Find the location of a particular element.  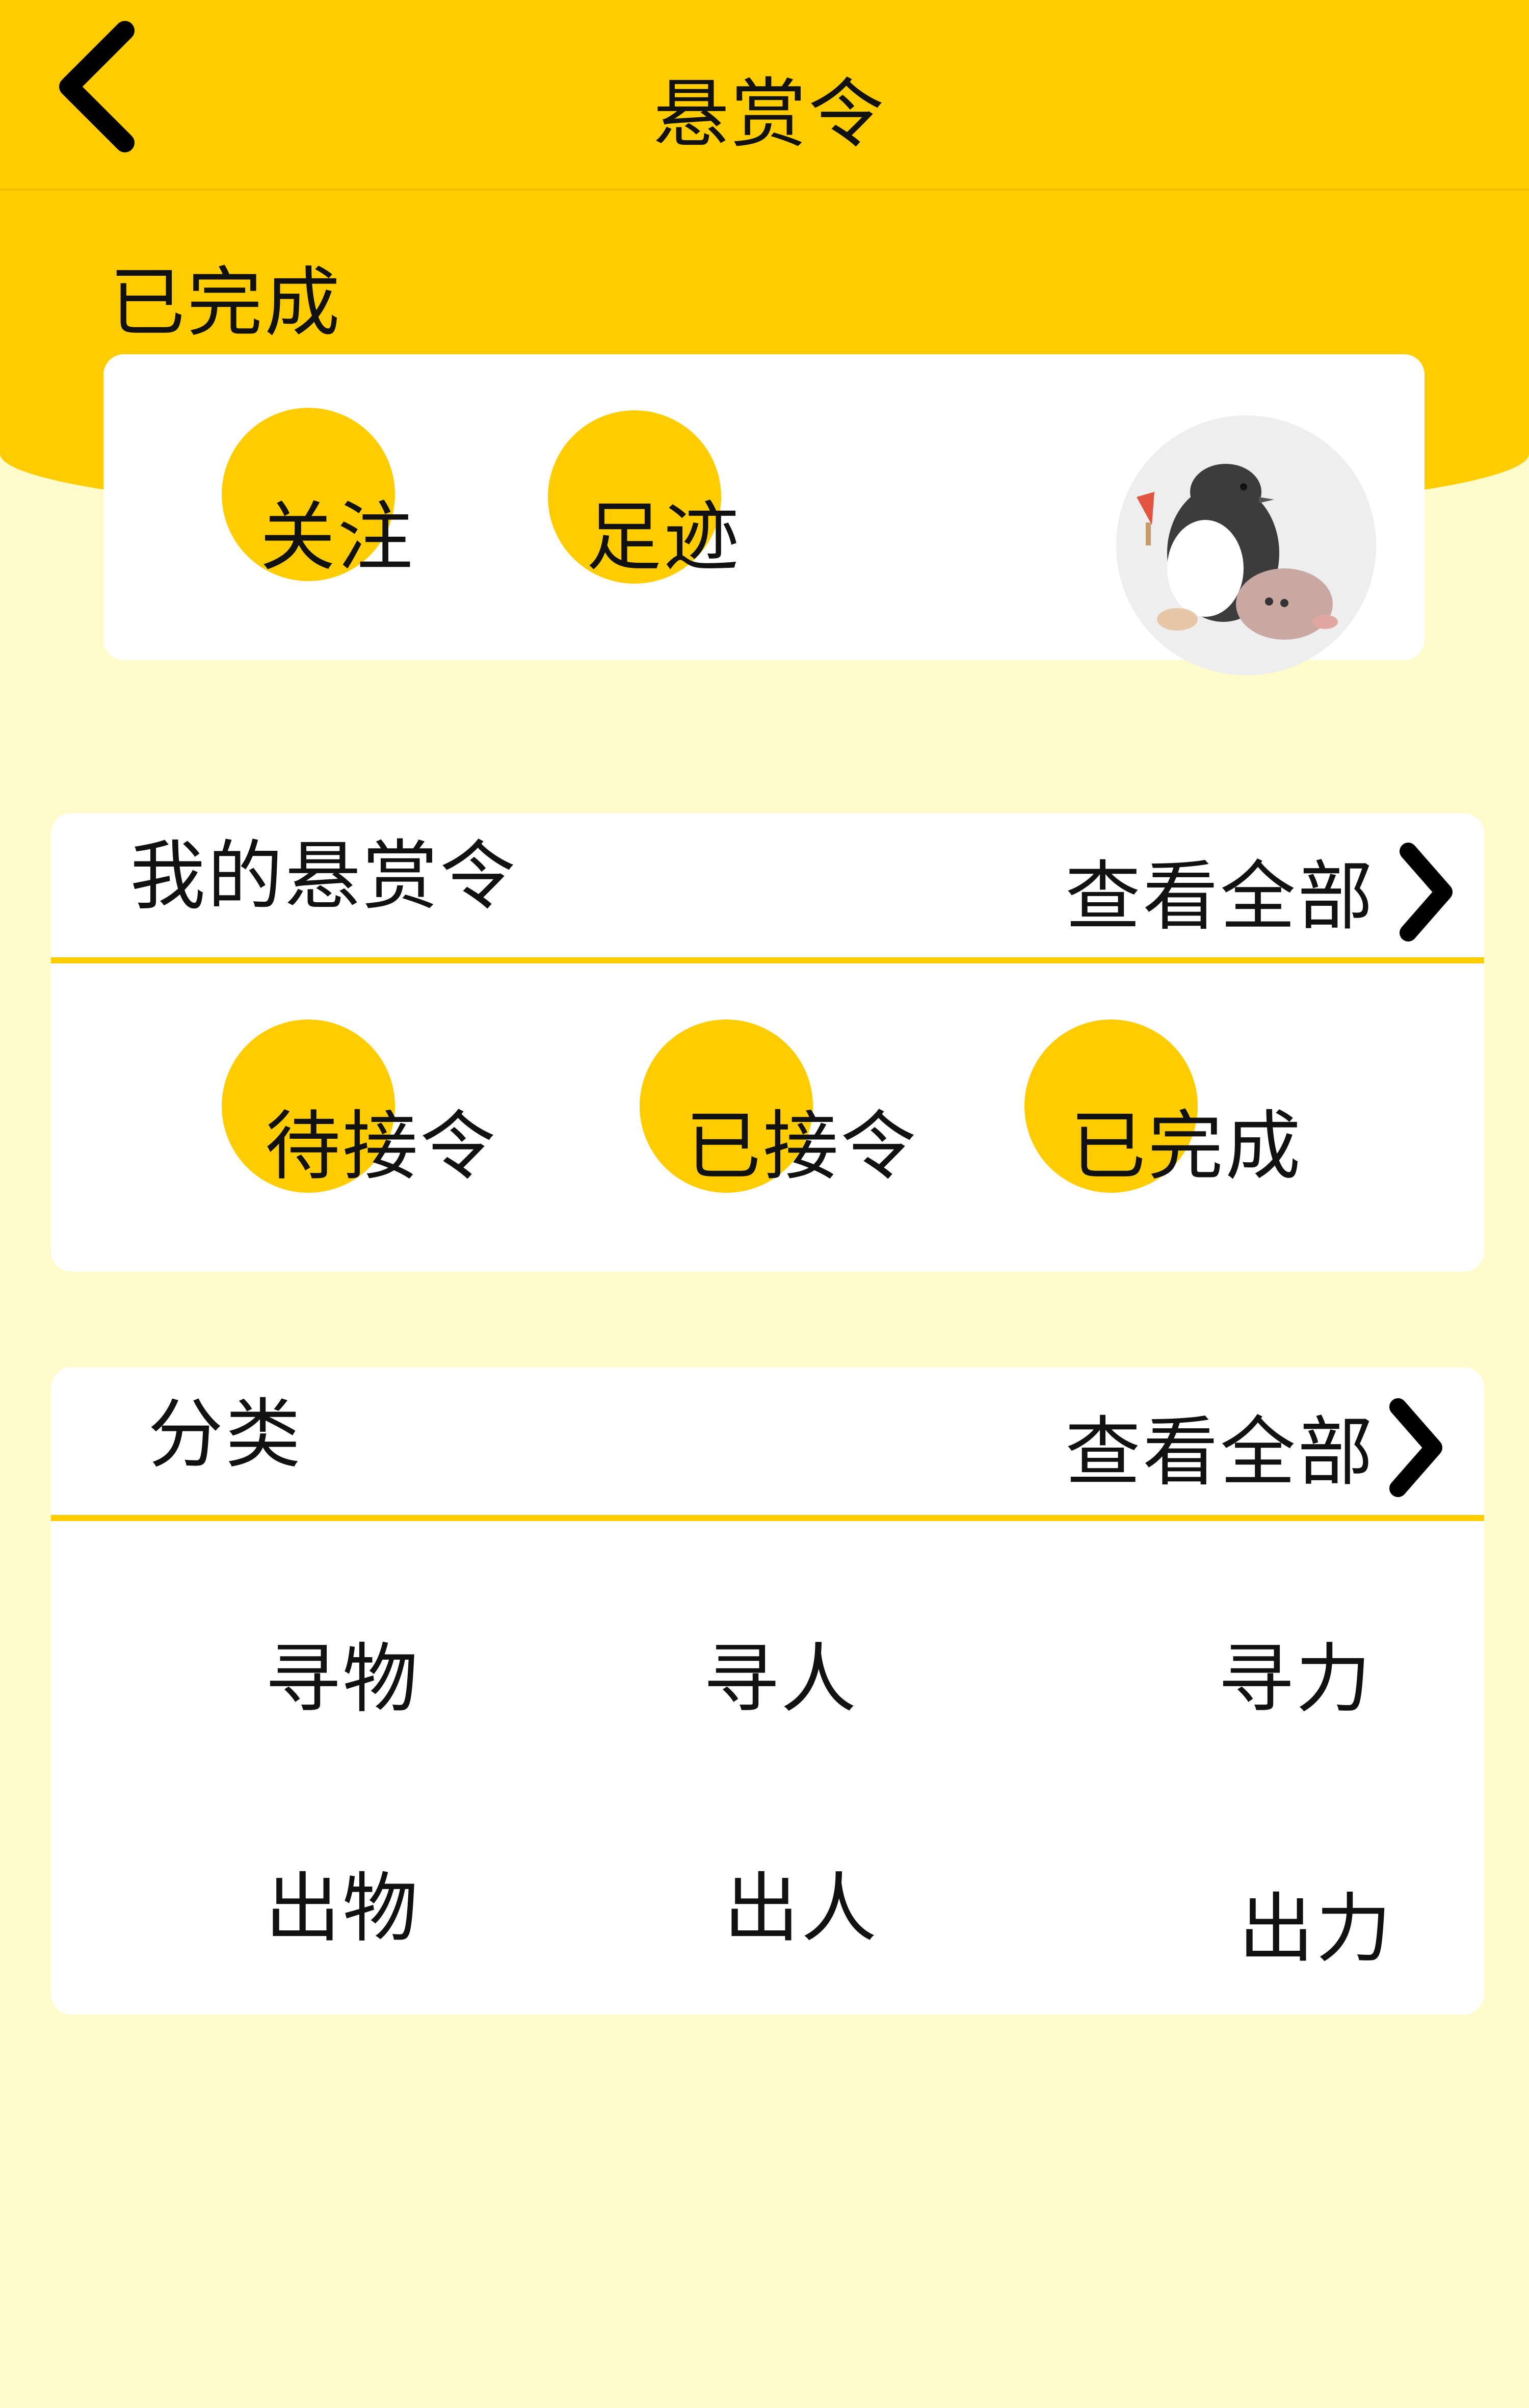

penguin-illustration-icon is located at coordinates (1237, 552).